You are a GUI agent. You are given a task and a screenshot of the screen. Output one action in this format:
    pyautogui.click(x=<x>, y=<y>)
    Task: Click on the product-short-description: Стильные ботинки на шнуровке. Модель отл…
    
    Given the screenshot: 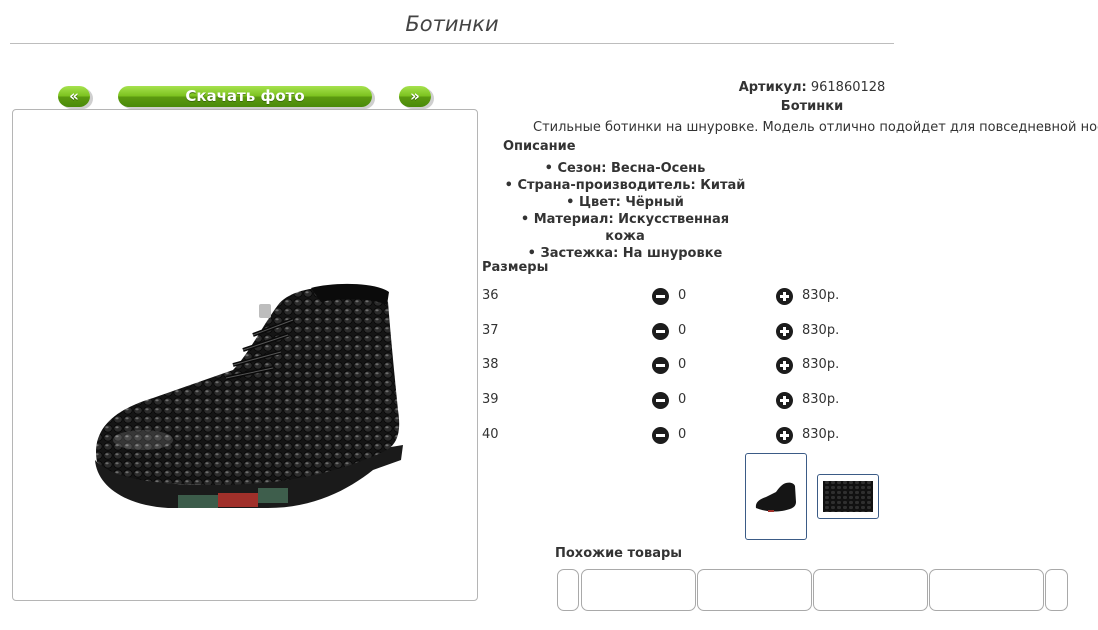 What is the action you would take?
    pyautogui.click(x=815, y=127)
    